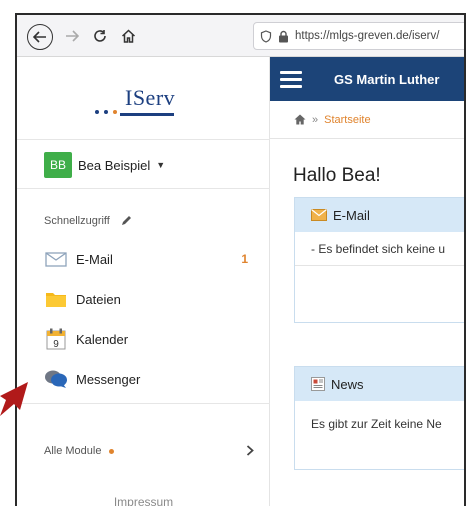  I want to click on top-navbar: GS Martin Luther, so click(367, 79).